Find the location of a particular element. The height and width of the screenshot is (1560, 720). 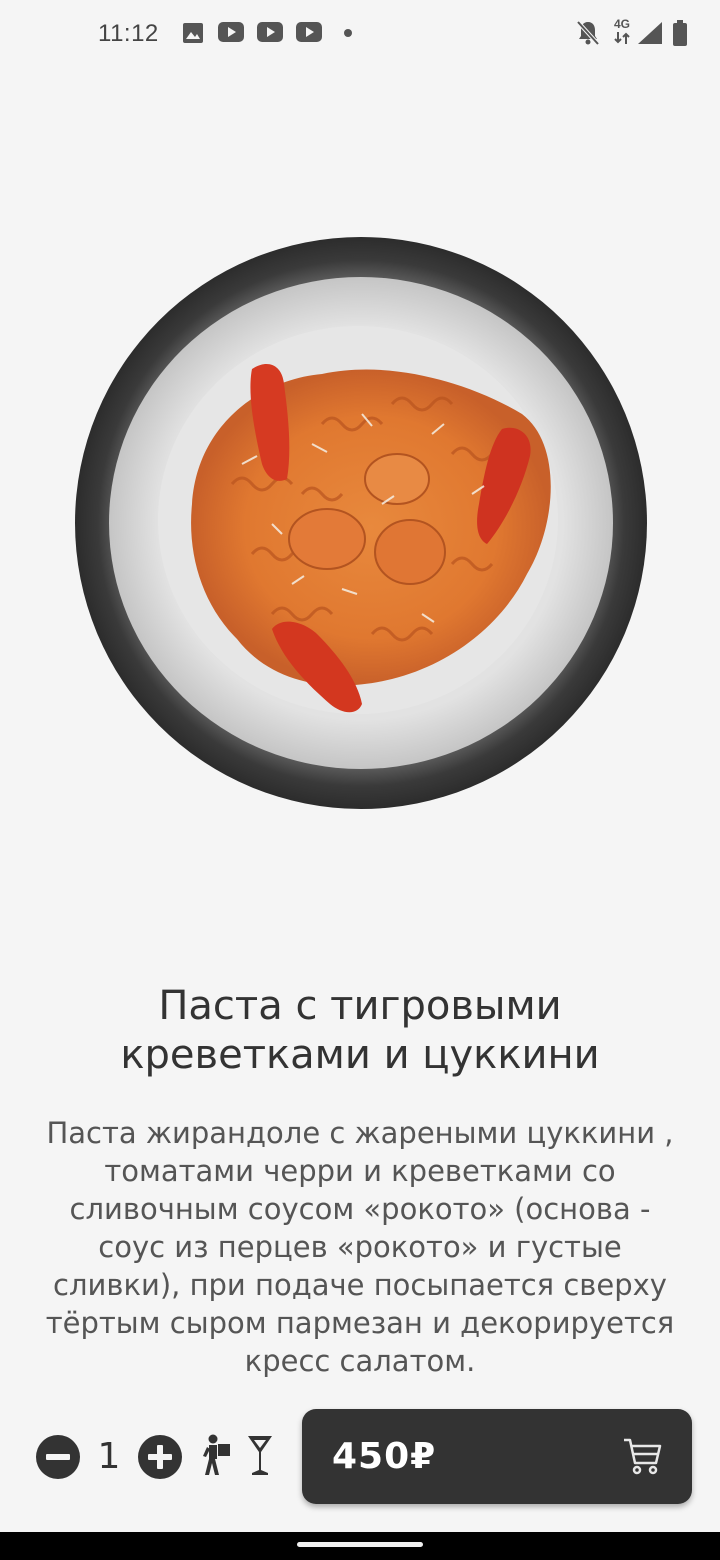

image-icon is located at coordinates (193, 33).